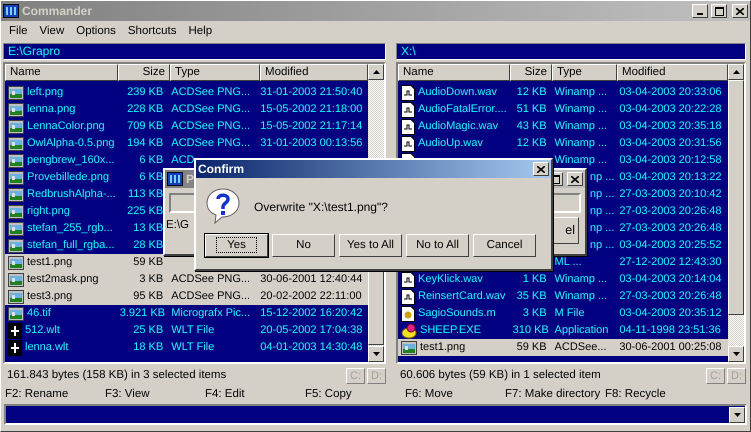 The width and height of the screenshot is (751, 432). I want to click on file-type: Application, so click(581, 330).